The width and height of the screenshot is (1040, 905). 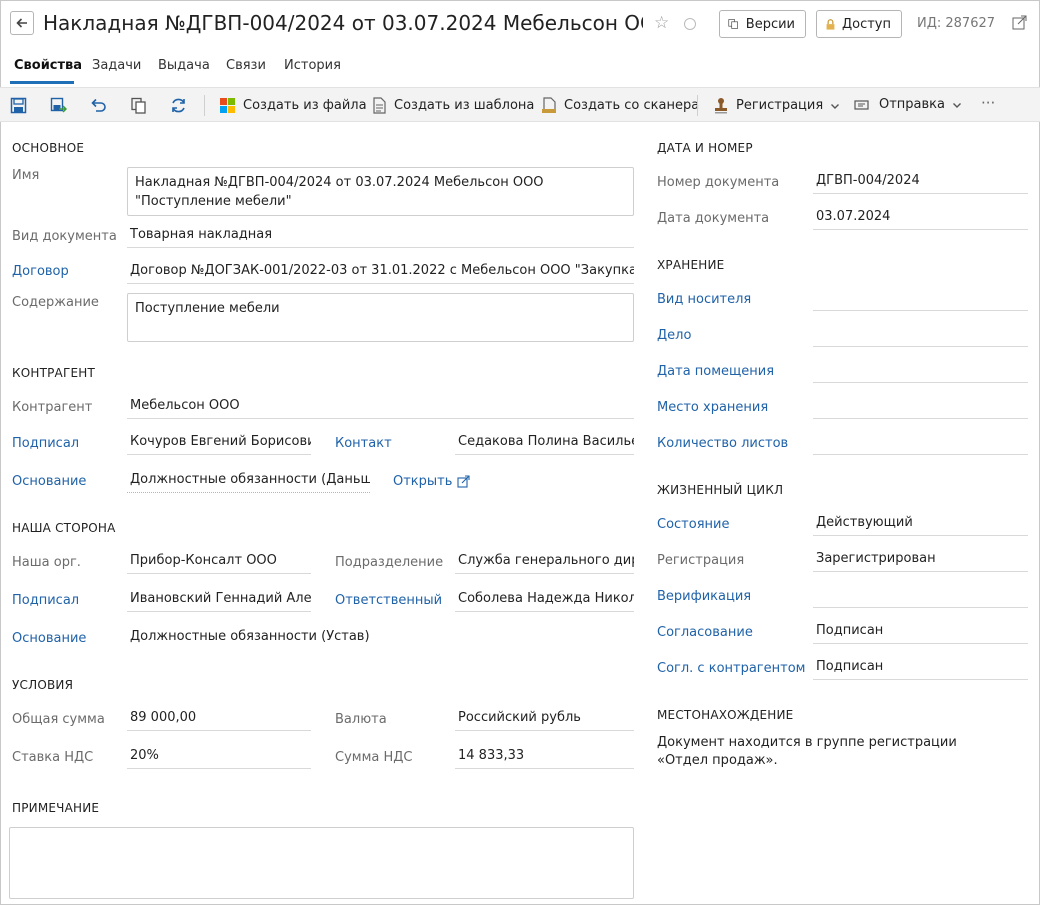 What do you see at coordinates (859, 24) in the screenshot?
I see `access-button: Доступ` at bounding box center [859, 24].